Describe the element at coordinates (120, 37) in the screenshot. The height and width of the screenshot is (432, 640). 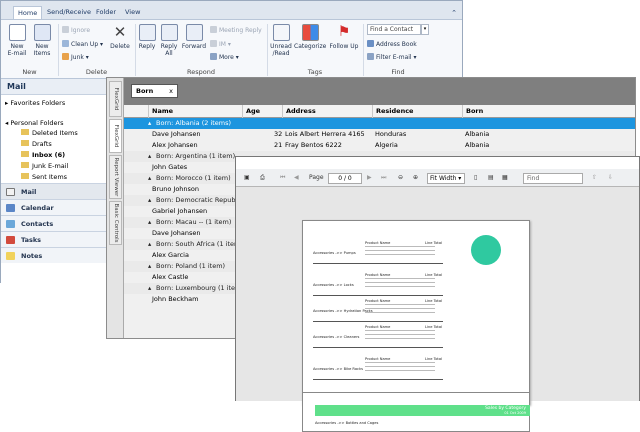
I see `delete-button: ✕ Delete` at that location.